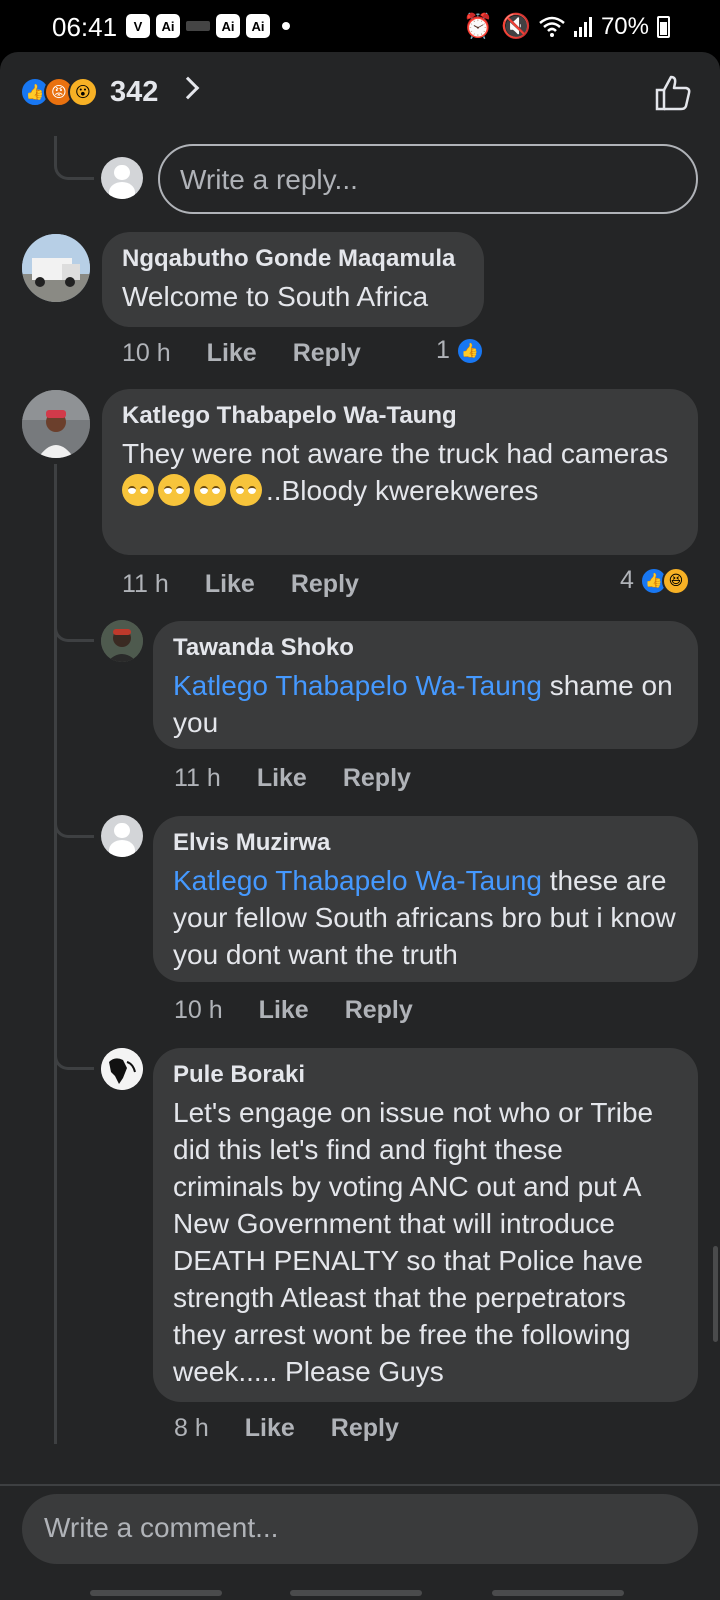 This screenshot has height=1600, width=720. I want to click on comment-text: Welcome to South Africa, so click(275, 296).